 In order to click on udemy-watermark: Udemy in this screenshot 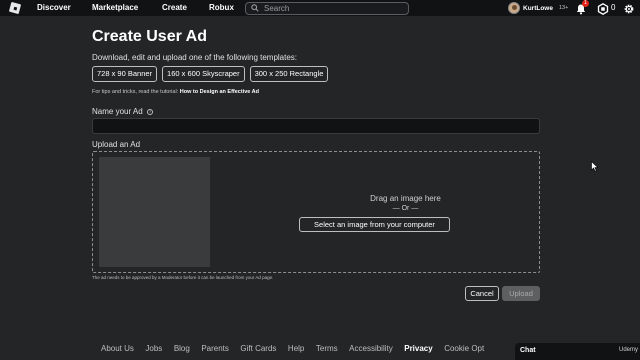, I will do `click(629, 350)`.